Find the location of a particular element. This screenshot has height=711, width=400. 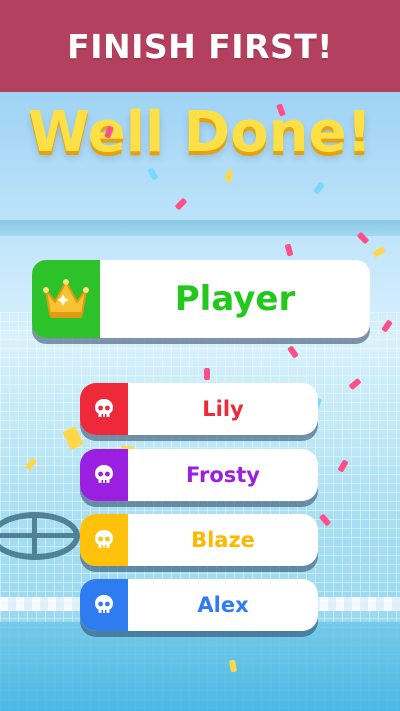

top-banner: FINISH FIRST! is located at coordinates (200, 46).